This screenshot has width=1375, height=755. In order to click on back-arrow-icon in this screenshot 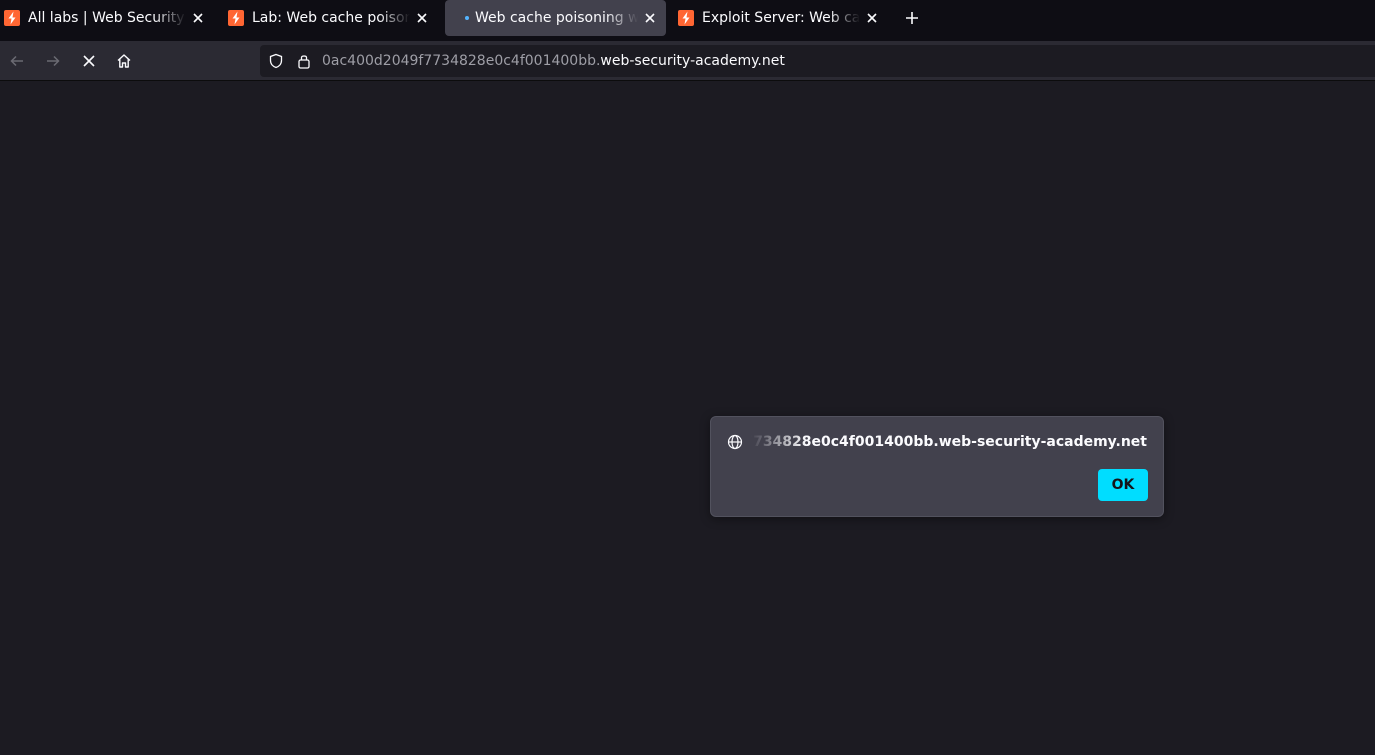, I will do `click(16, 61)`.